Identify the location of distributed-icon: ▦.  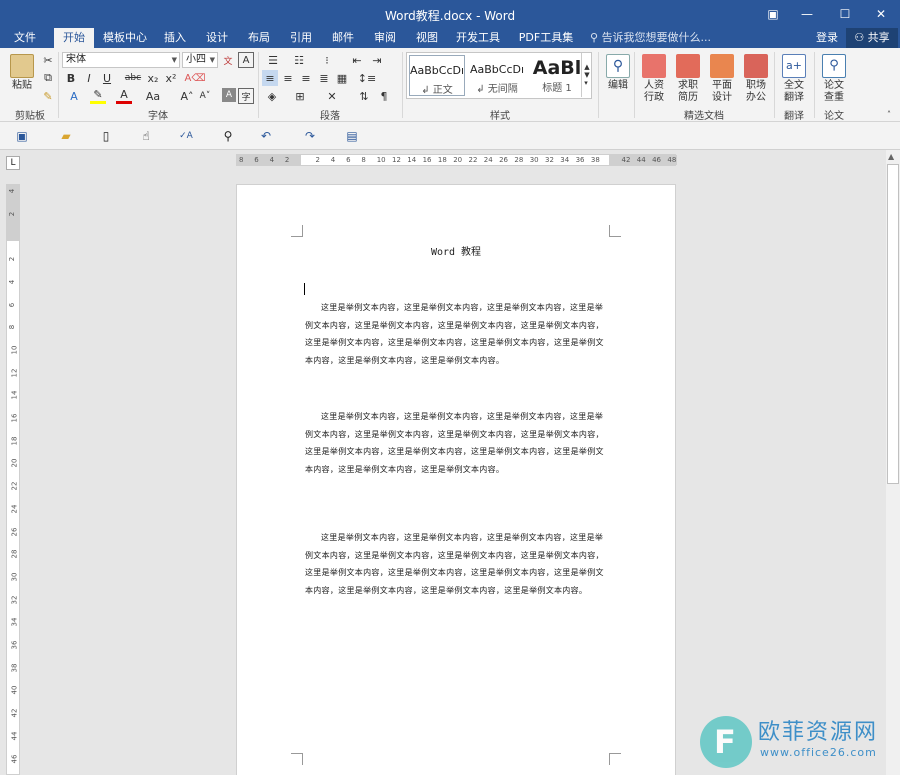
(342, 78).